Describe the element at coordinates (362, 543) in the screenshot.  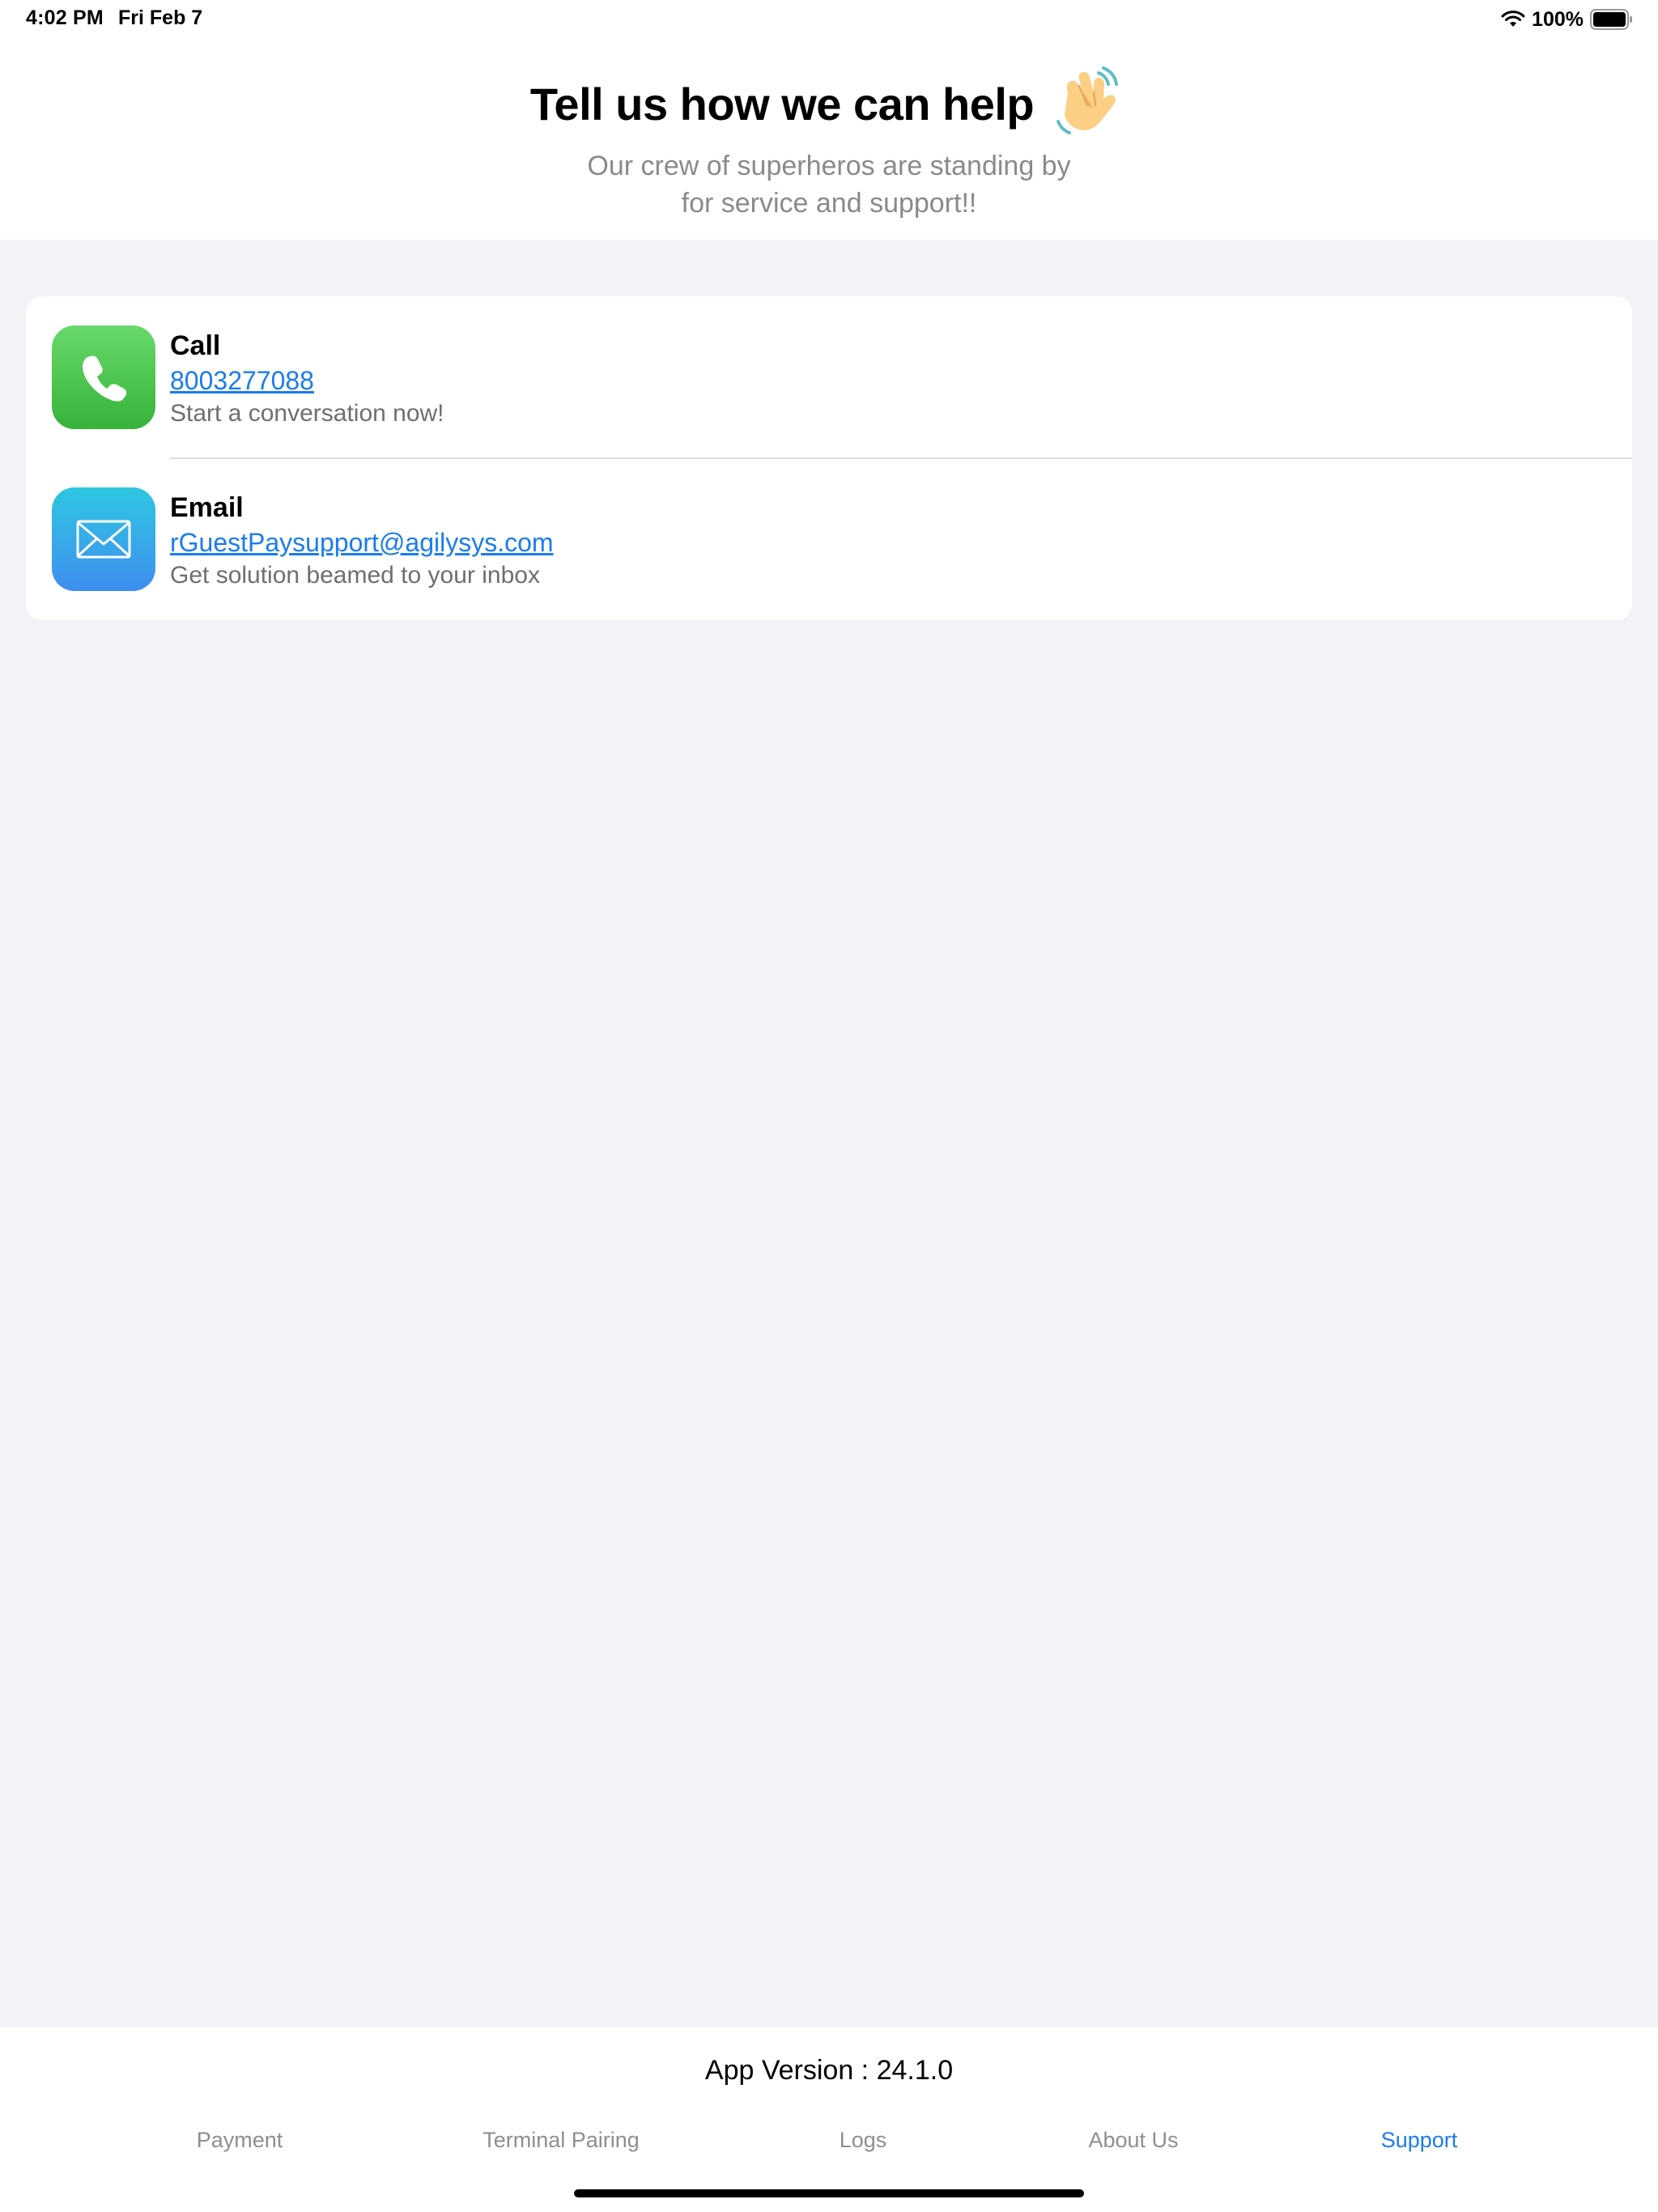
I see `email-address-link: rGuestPaysupport@agilysys.com` at that location.